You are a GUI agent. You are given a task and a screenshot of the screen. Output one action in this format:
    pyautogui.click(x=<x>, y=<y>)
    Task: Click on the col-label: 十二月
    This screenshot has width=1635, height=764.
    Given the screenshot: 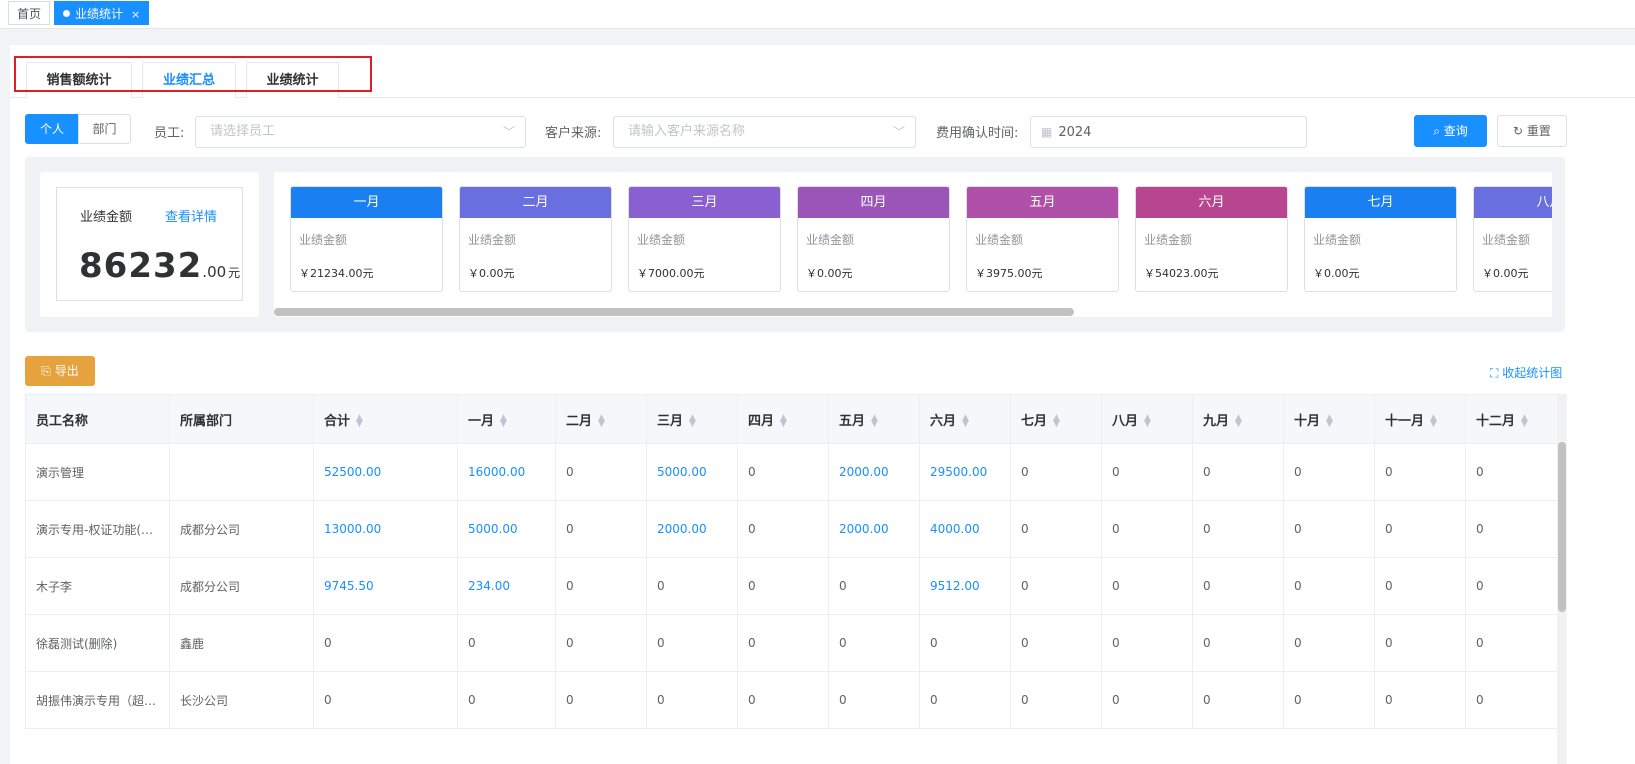 What is the action you would take?
    pyautogui.click(x=1496, y=421)
    